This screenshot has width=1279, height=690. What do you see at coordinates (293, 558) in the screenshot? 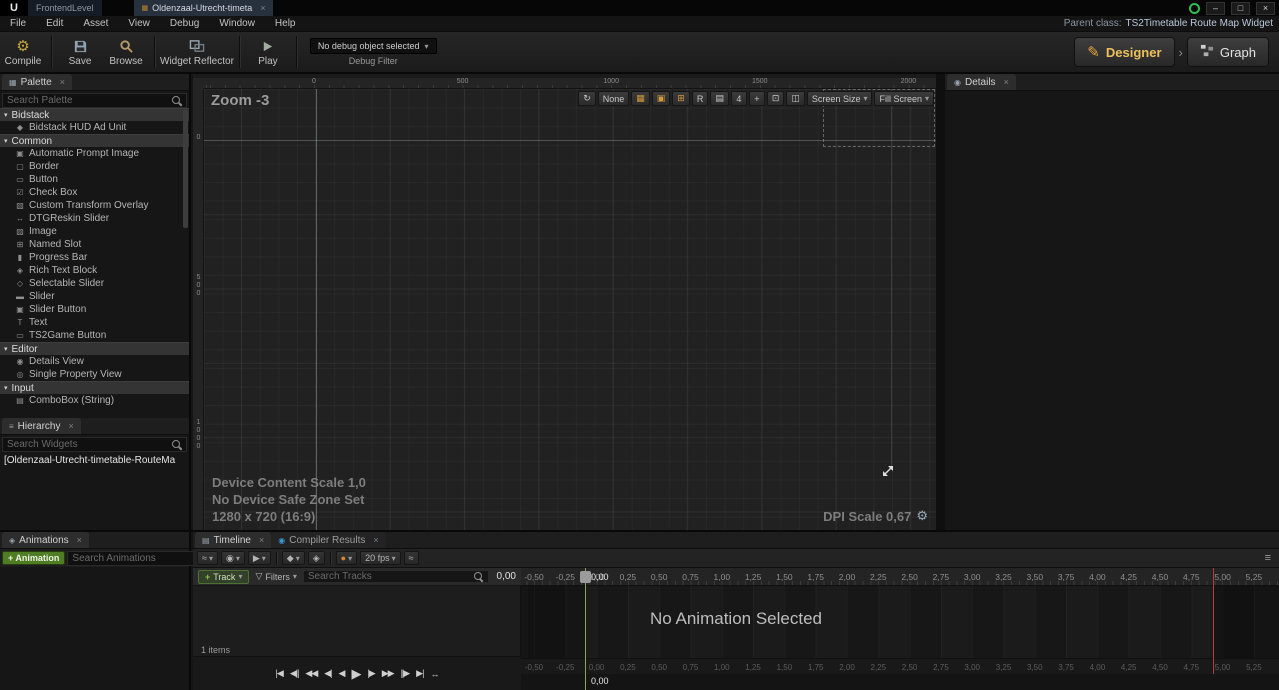
I see `key-options-icon: ◆ ▾` at bounding box center [293, 558].